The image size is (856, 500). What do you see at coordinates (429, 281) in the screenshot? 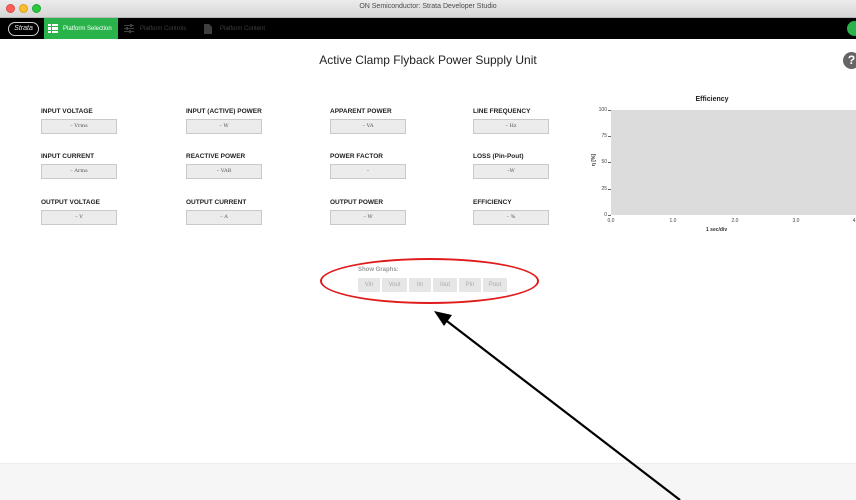
I see `highlight-ellipse` at bounding box center [429, 281].